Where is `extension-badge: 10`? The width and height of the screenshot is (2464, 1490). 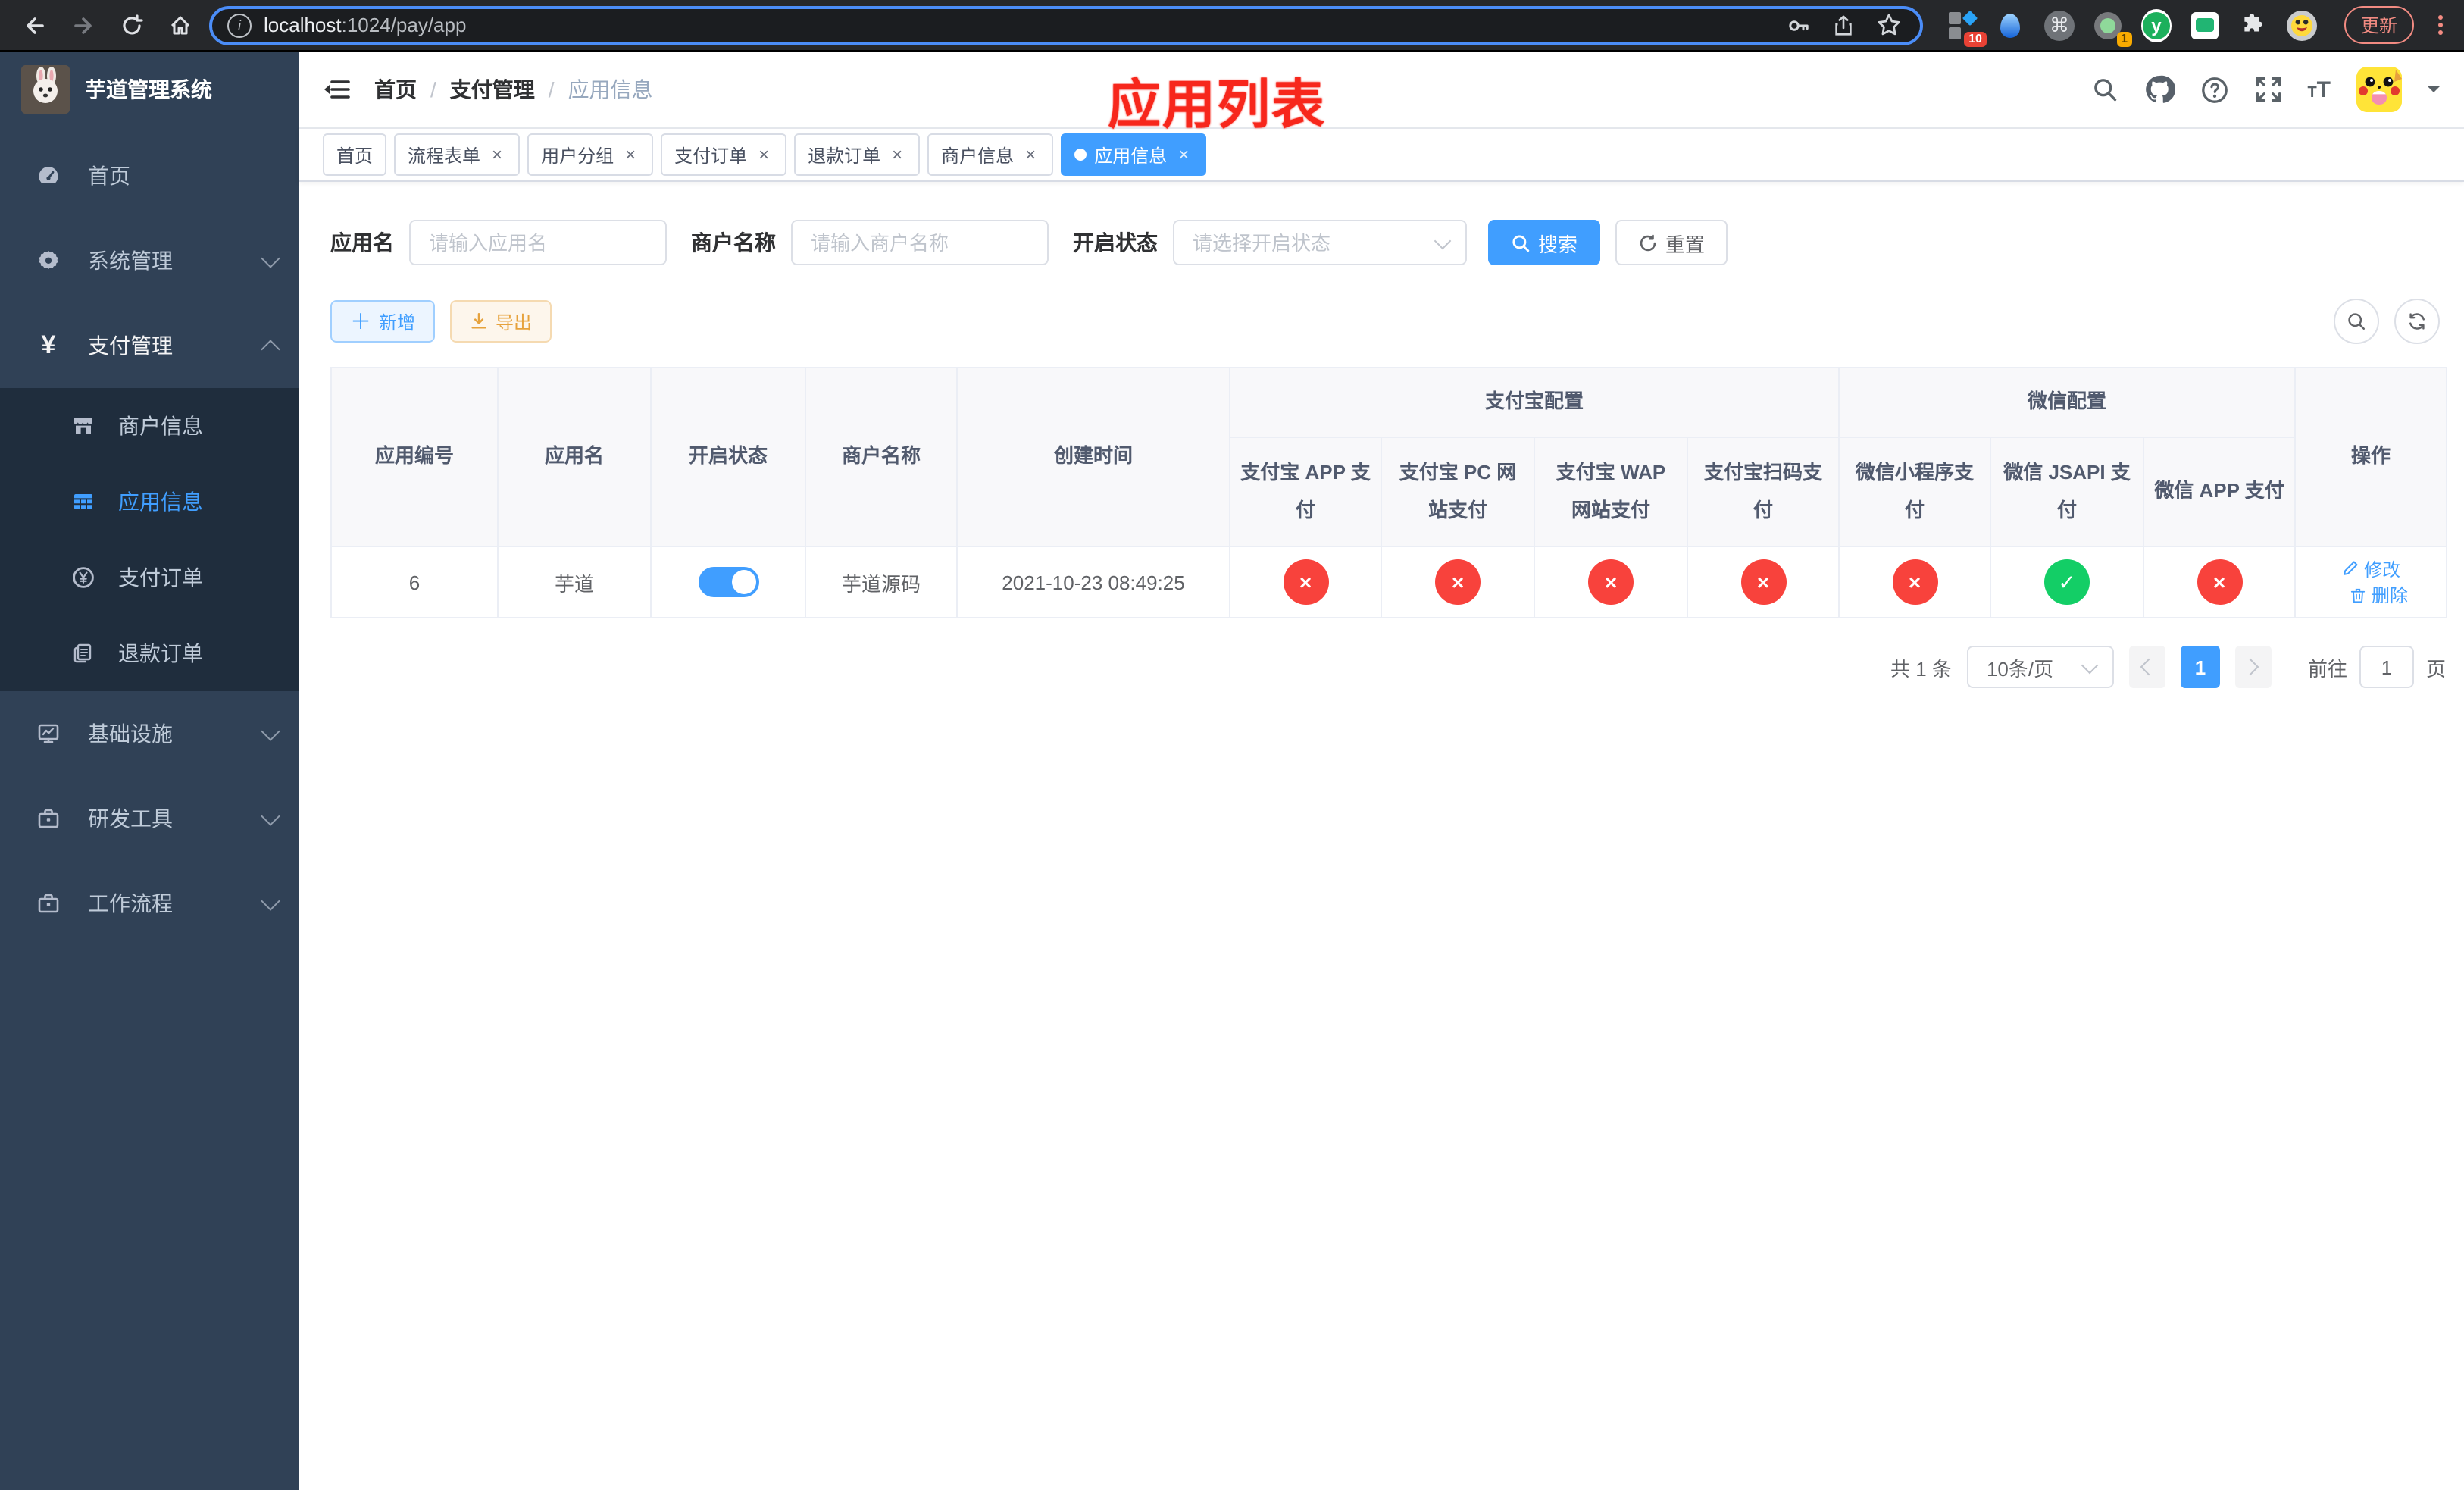
extension-badge: 10 is located at coordinates (1975, 38).